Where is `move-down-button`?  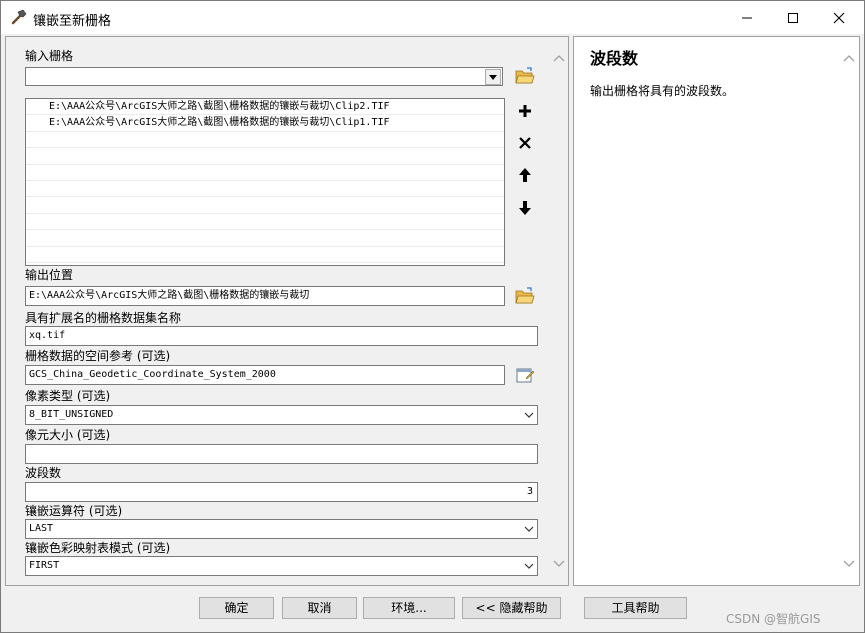
move-down-button is located at coordinates (525, 208).